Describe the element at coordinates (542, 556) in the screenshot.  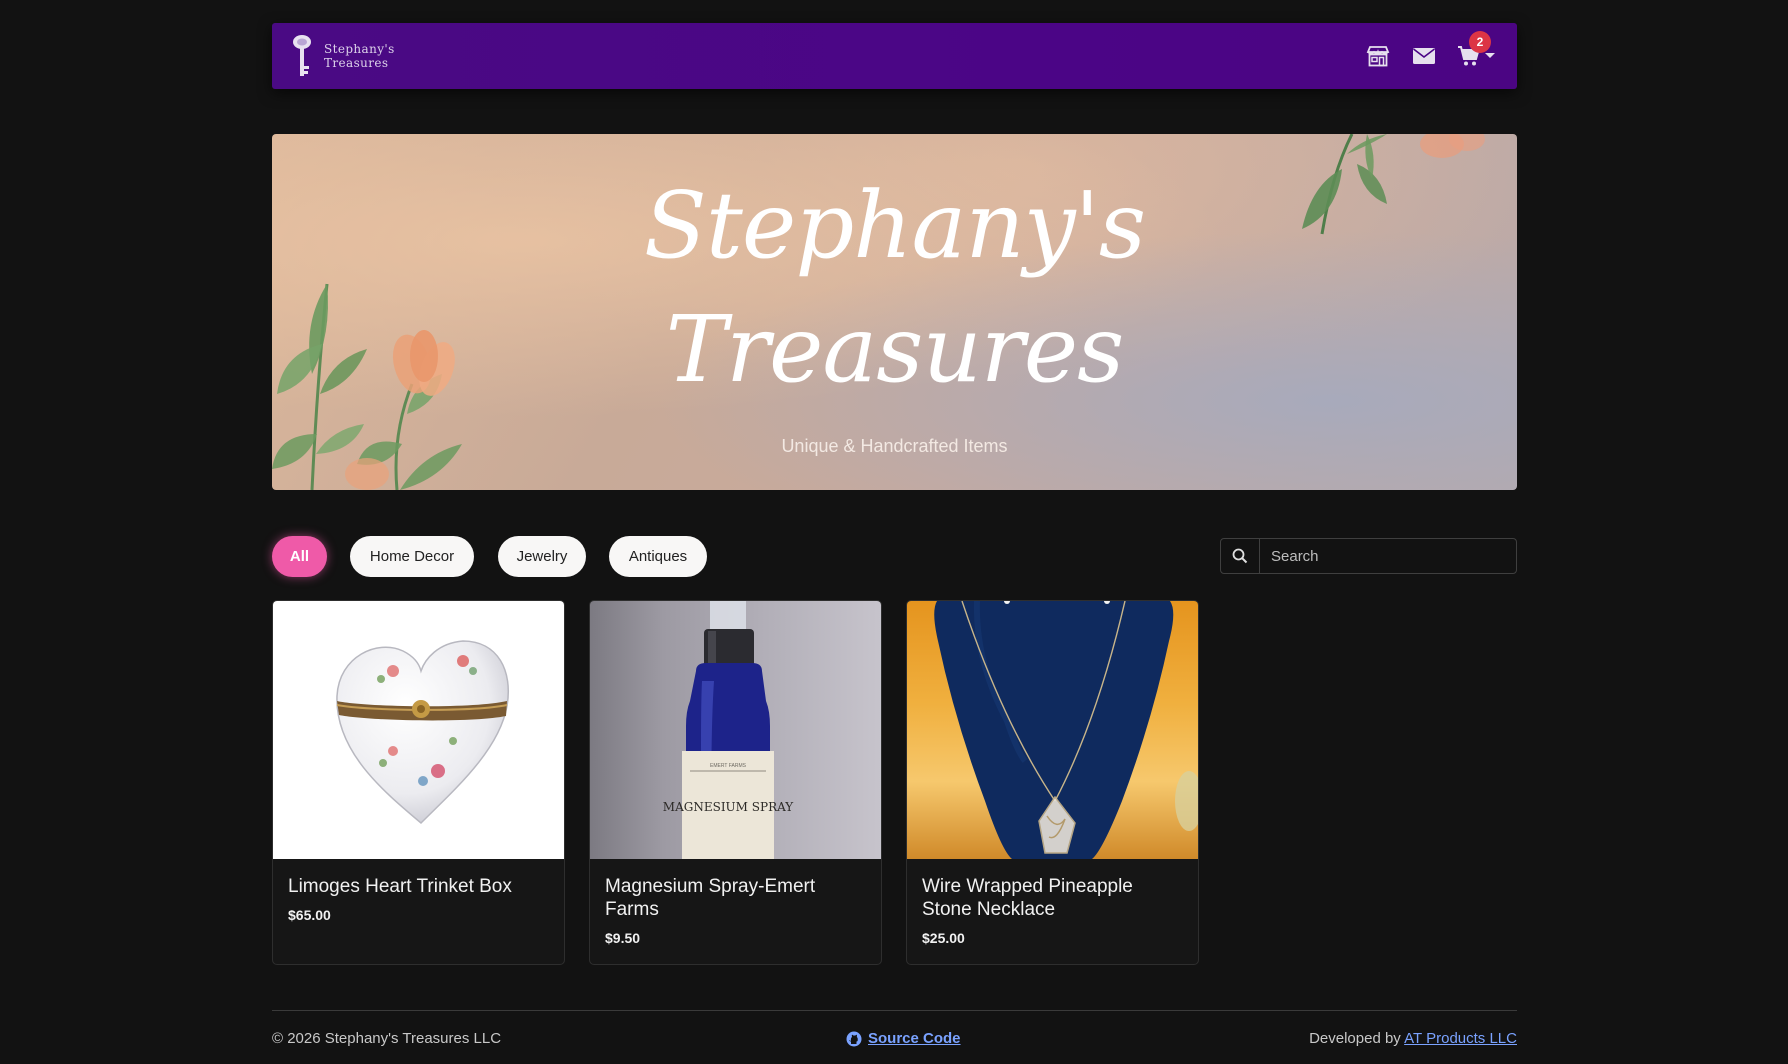
I see `filter-chip-jewelry: Jewelry` at that location.